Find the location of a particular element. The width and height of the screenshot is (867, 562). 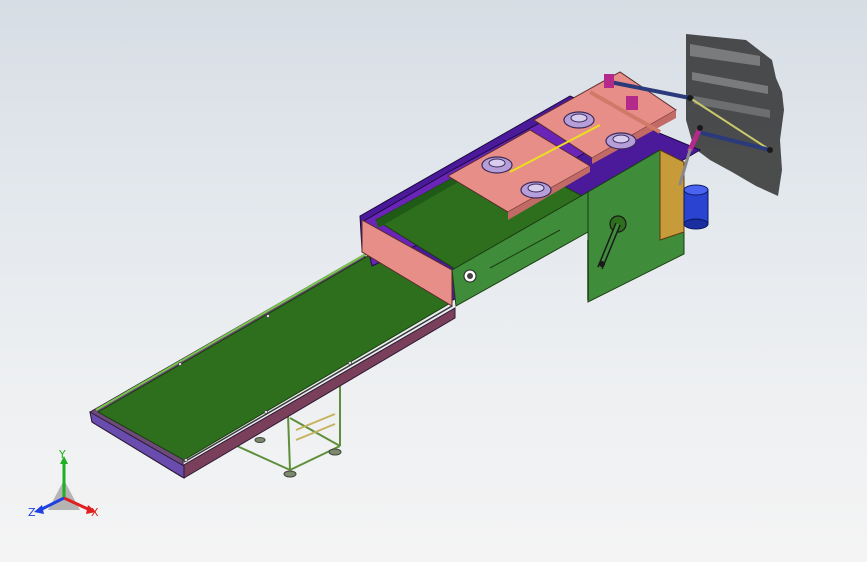

y-axis-label: Y is located at coordinates (62, 454).